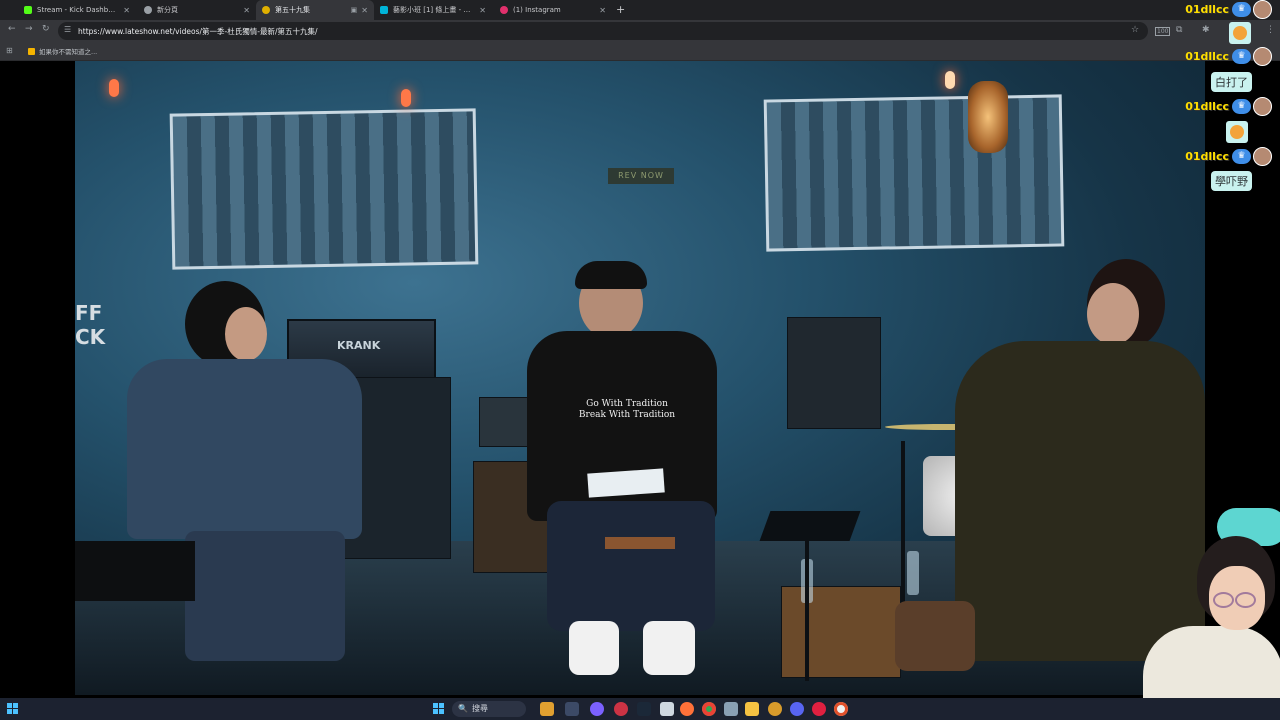 The image size is (1280, 720). What do you see at coordinates (687, 709) in the screenshot?
I see `firefox-icon` at bounding box center [687, 709].